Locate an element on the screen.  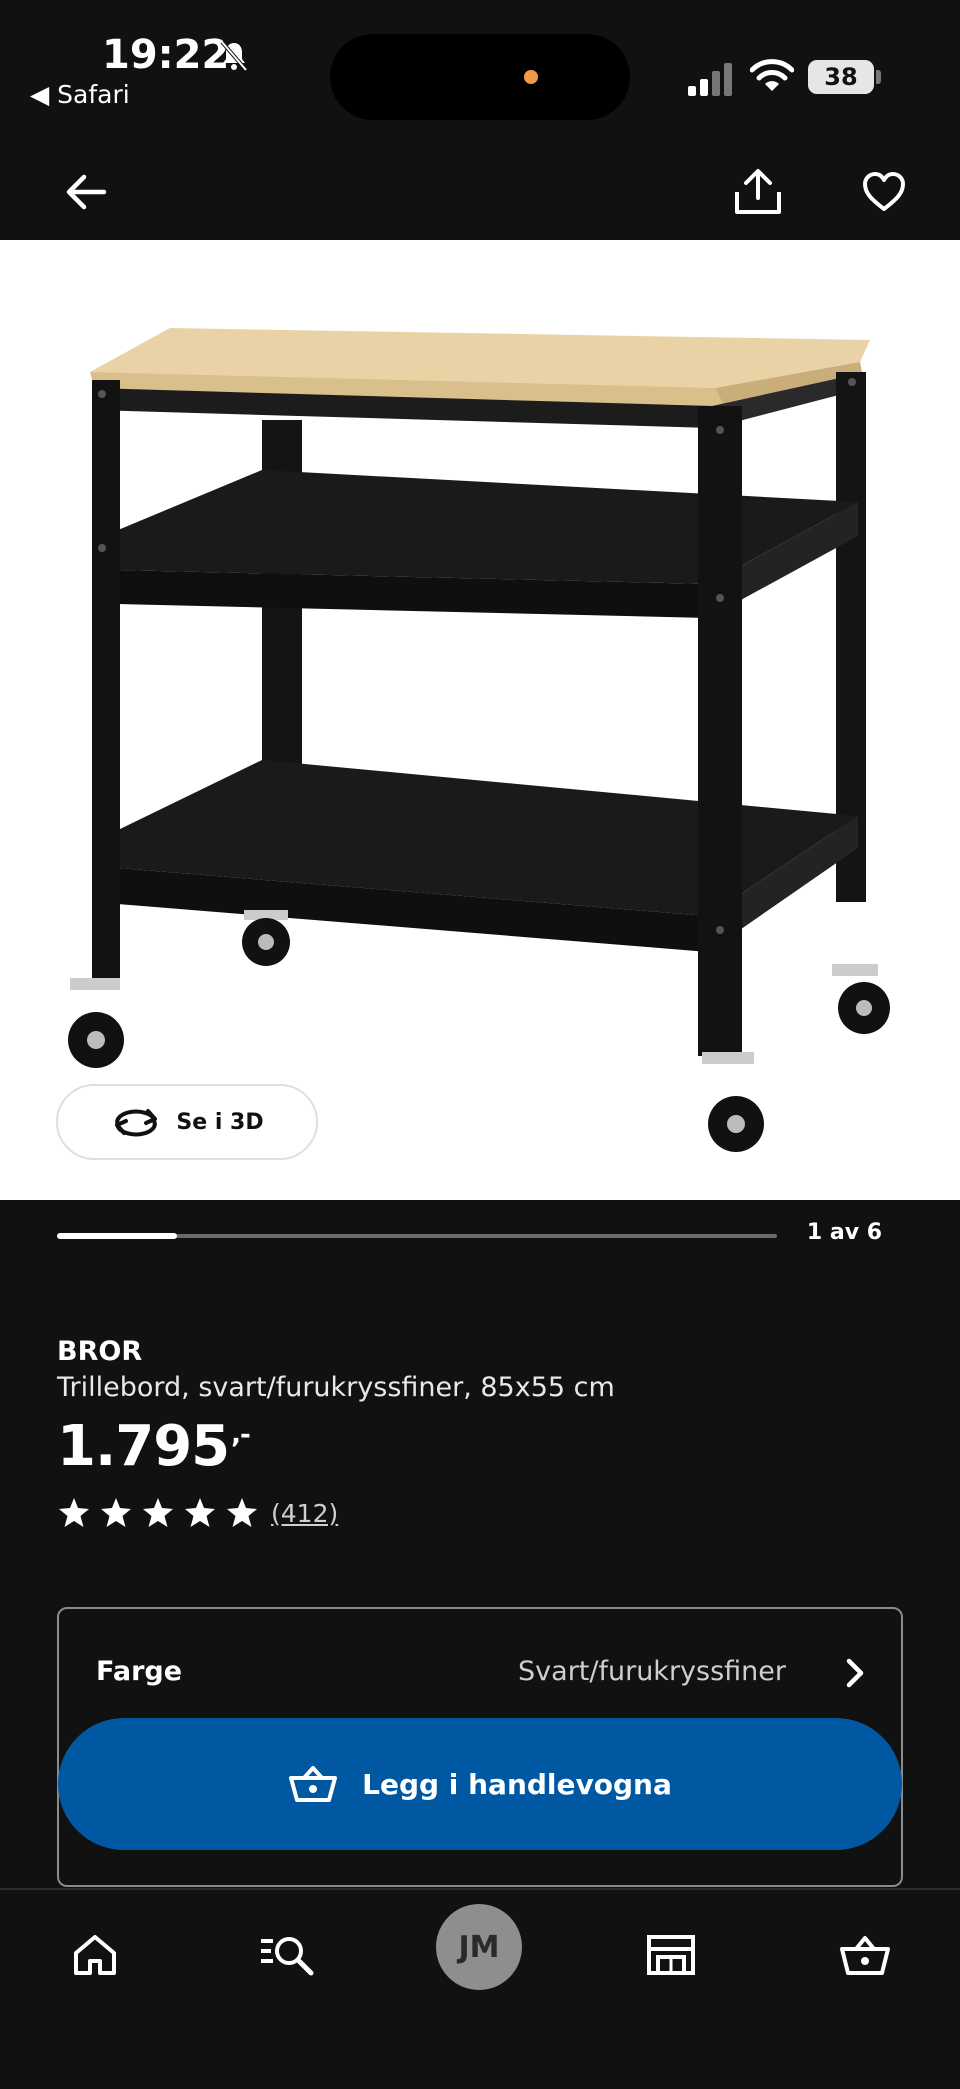
price-value: 1.795 is located at coordinates (143, 1446).